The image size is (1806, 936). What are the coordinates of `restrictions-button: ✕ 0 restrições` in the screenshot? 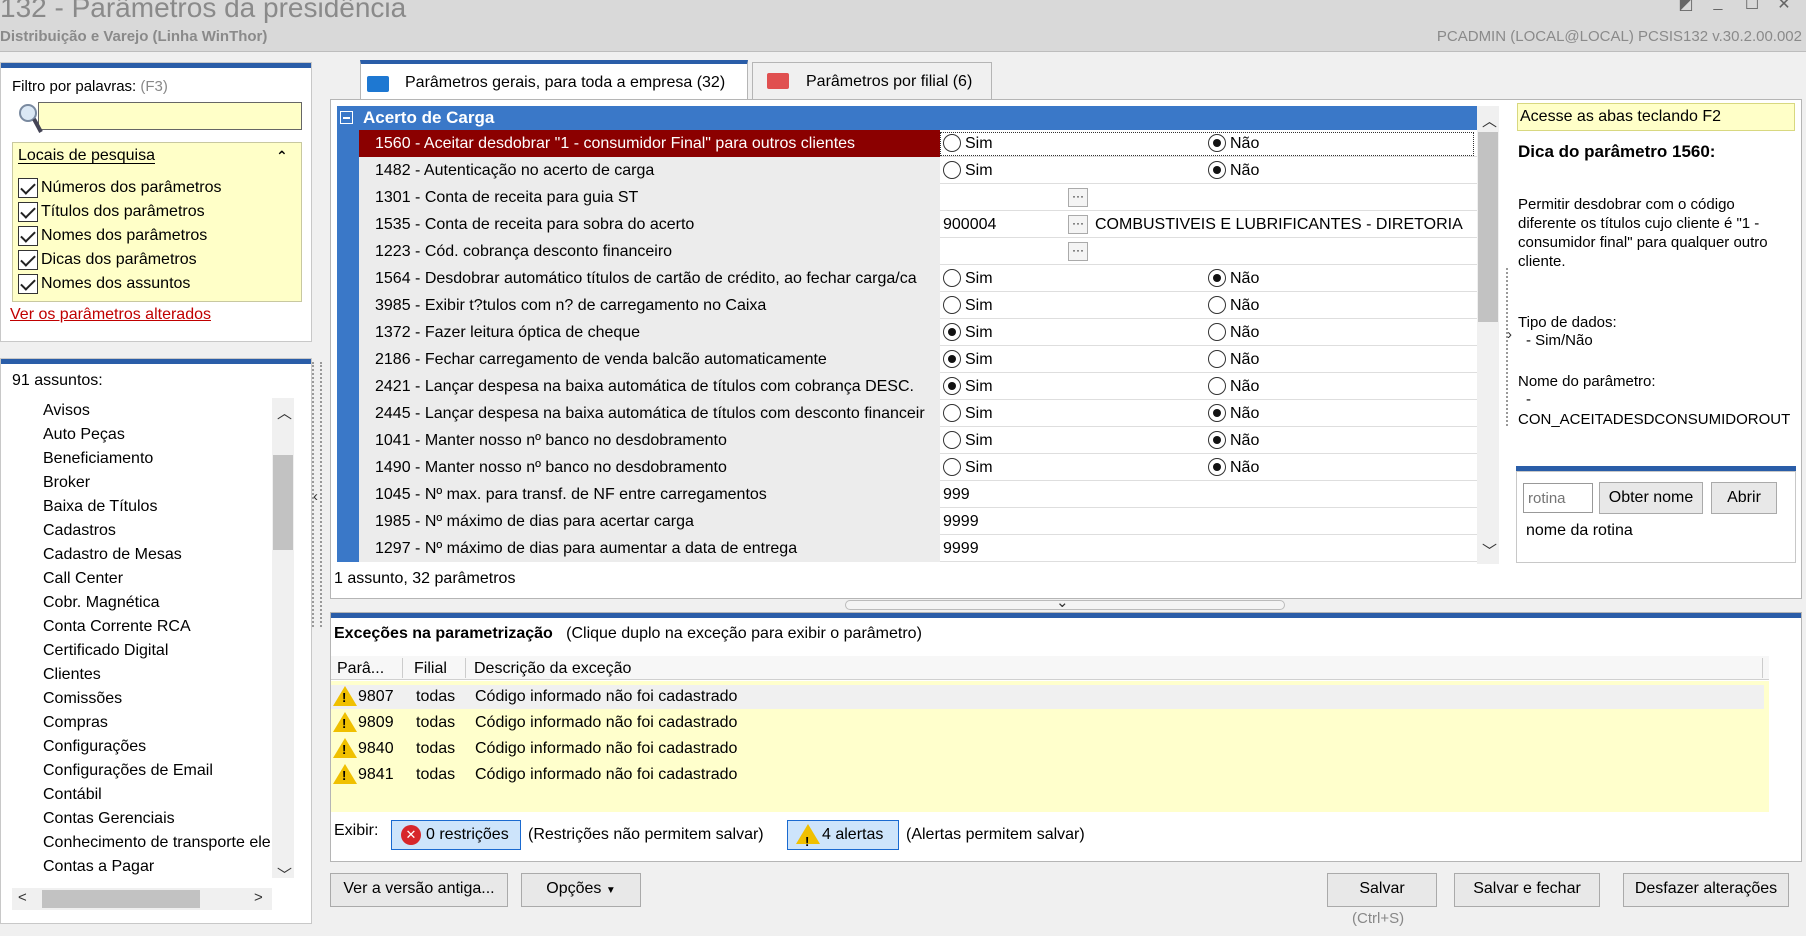 It's located at (456, 835).